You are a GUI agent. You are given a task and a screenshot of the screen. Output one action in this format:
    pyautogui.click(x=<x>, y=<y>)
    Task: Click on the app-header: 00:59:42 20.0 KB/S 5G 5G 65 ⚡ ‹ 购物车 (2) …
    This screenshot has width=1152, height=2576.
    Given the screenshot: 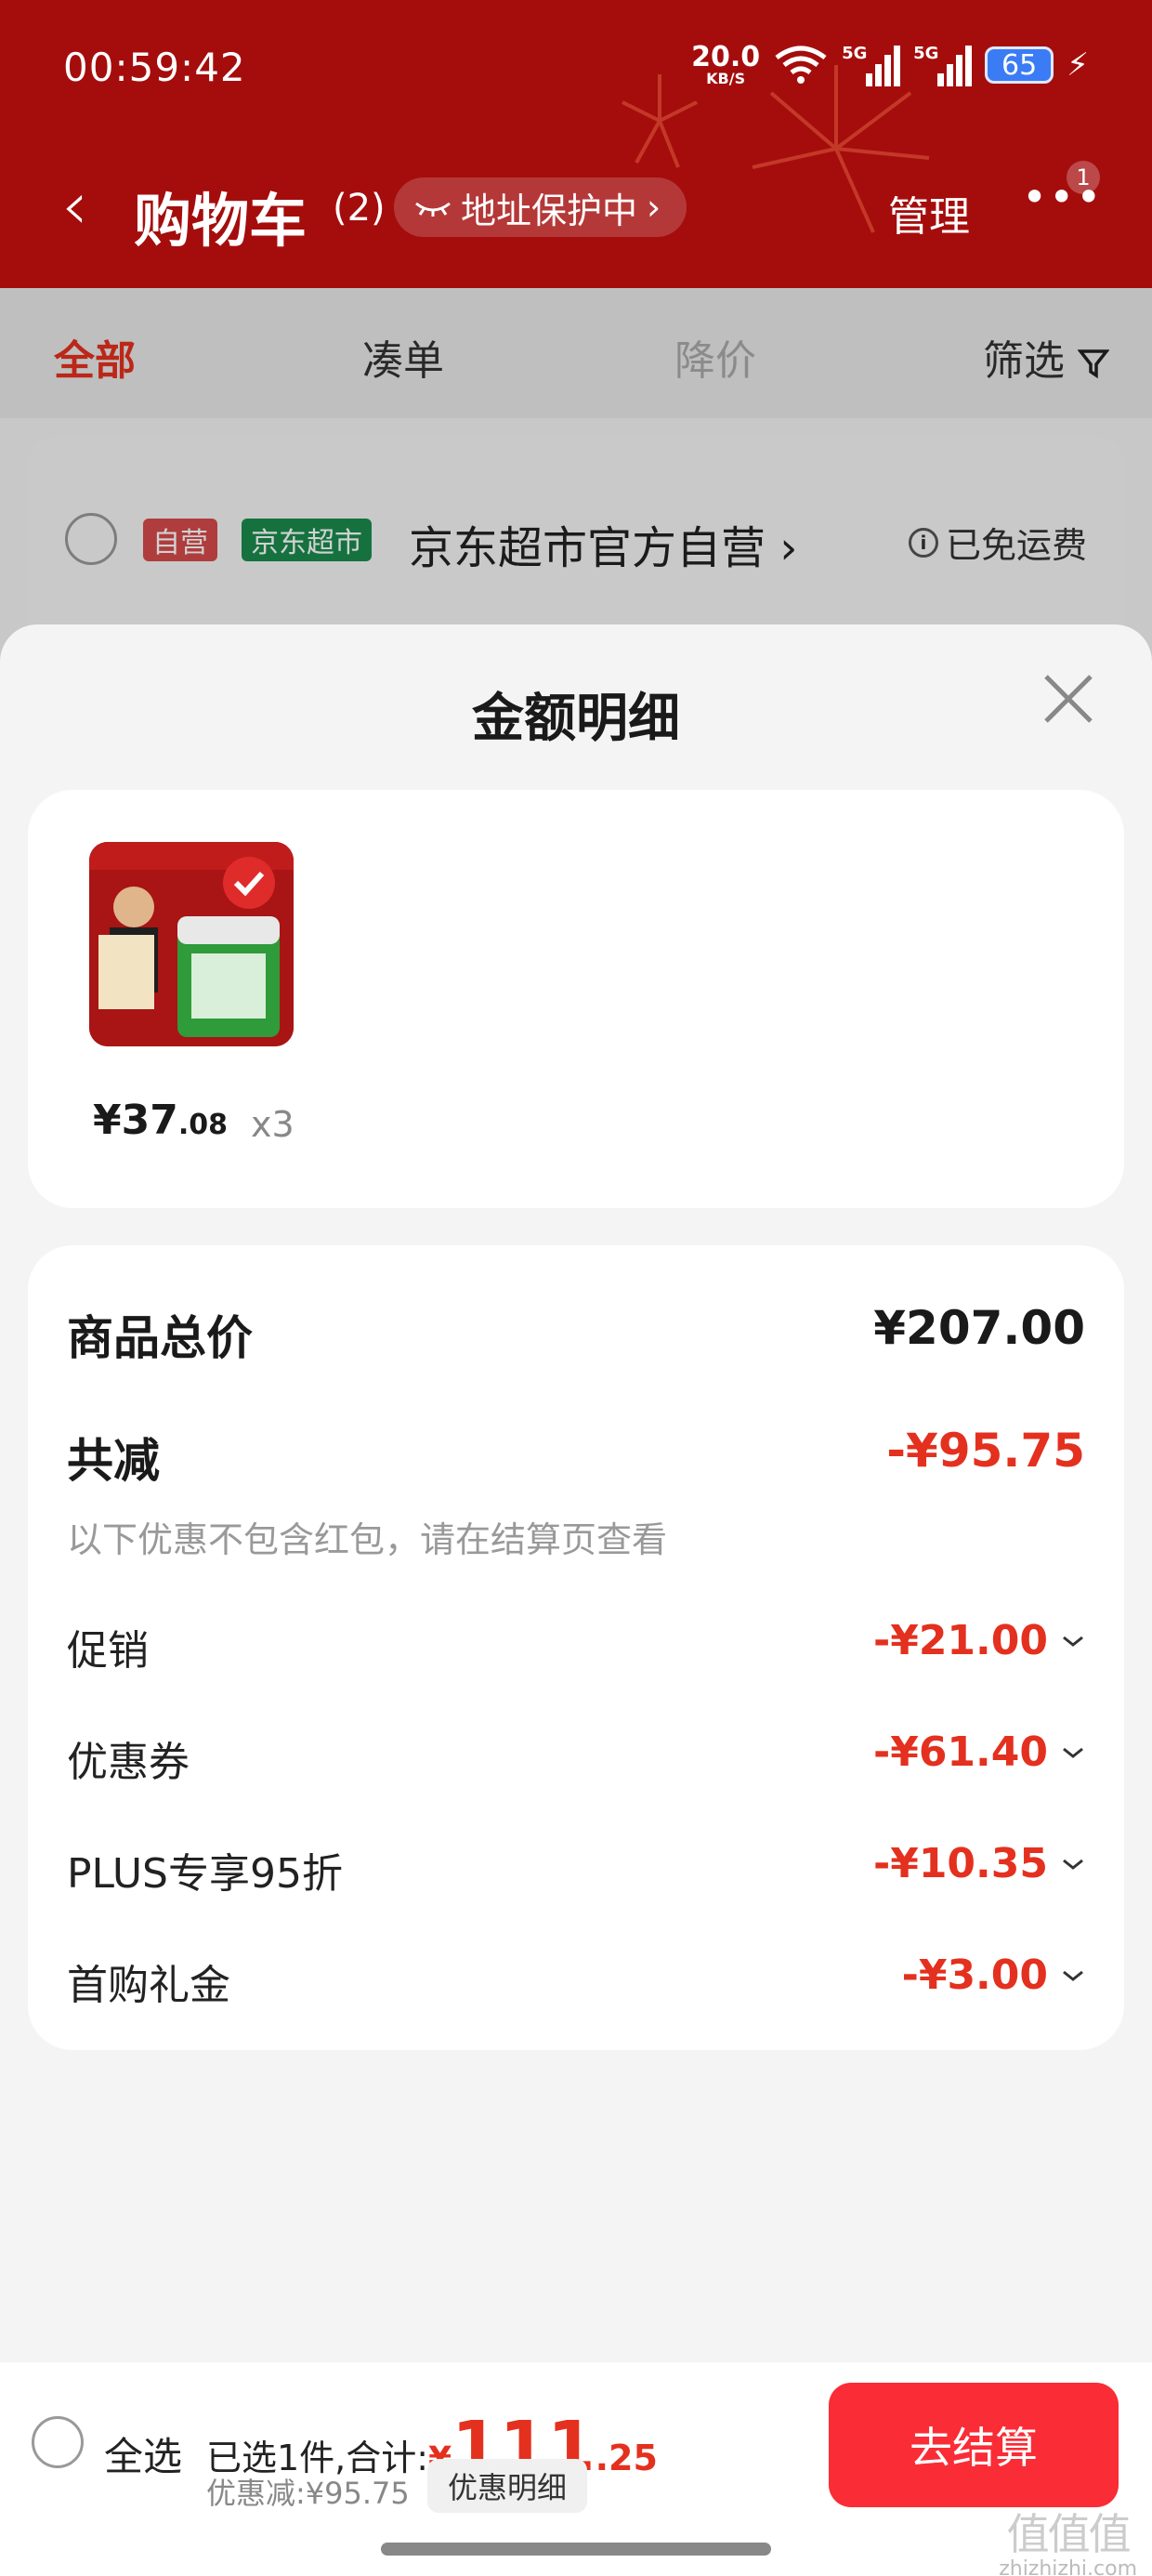 What is the action you would take?
    pyautogui.click(x=576, y=144)
    